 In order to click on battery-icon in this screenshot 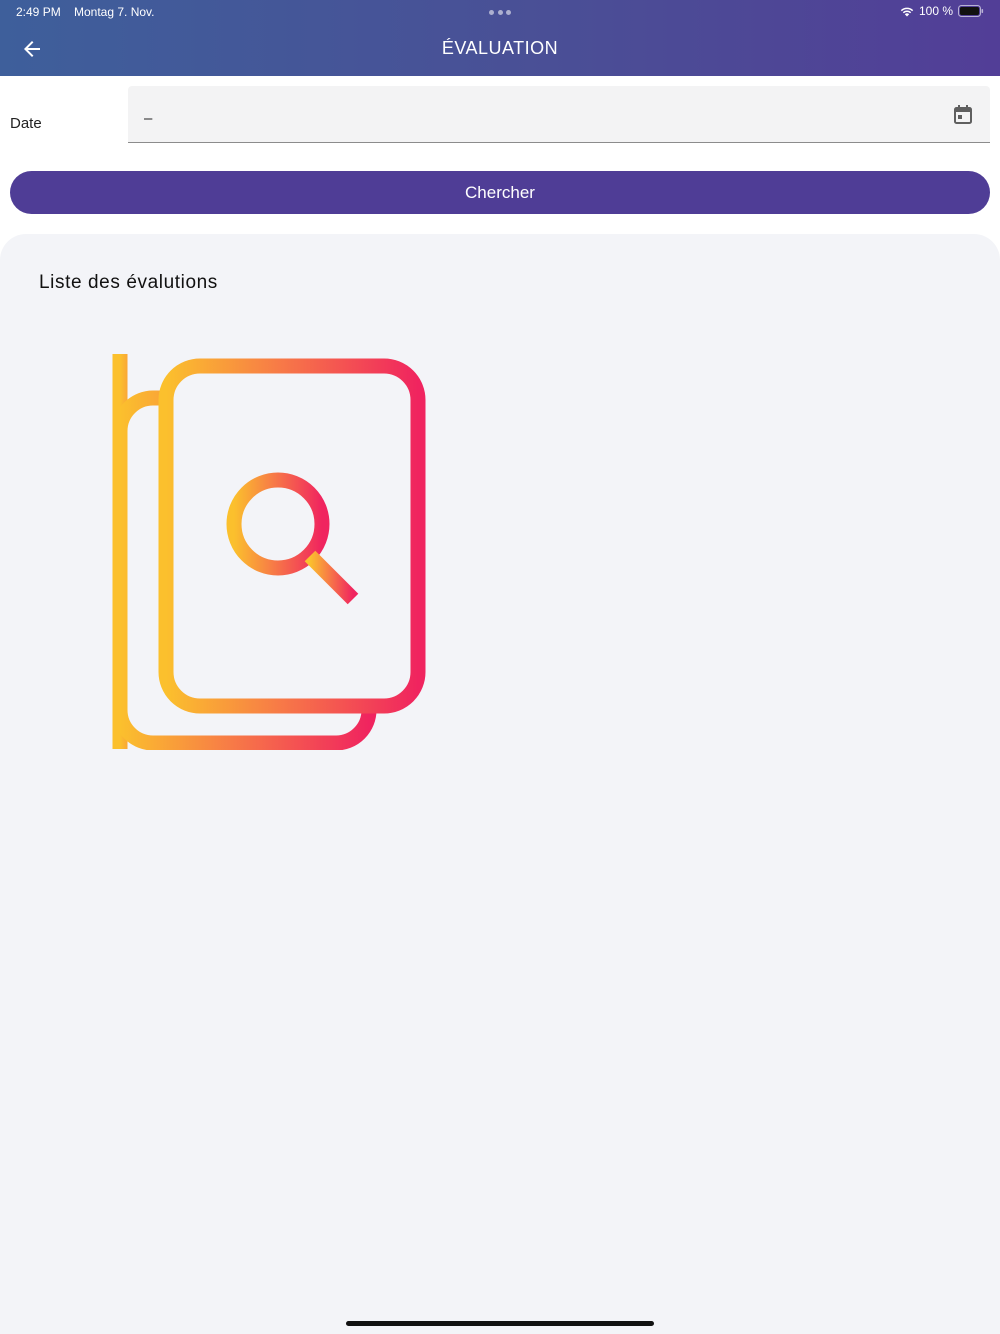, I will do `click(971, 11)`.